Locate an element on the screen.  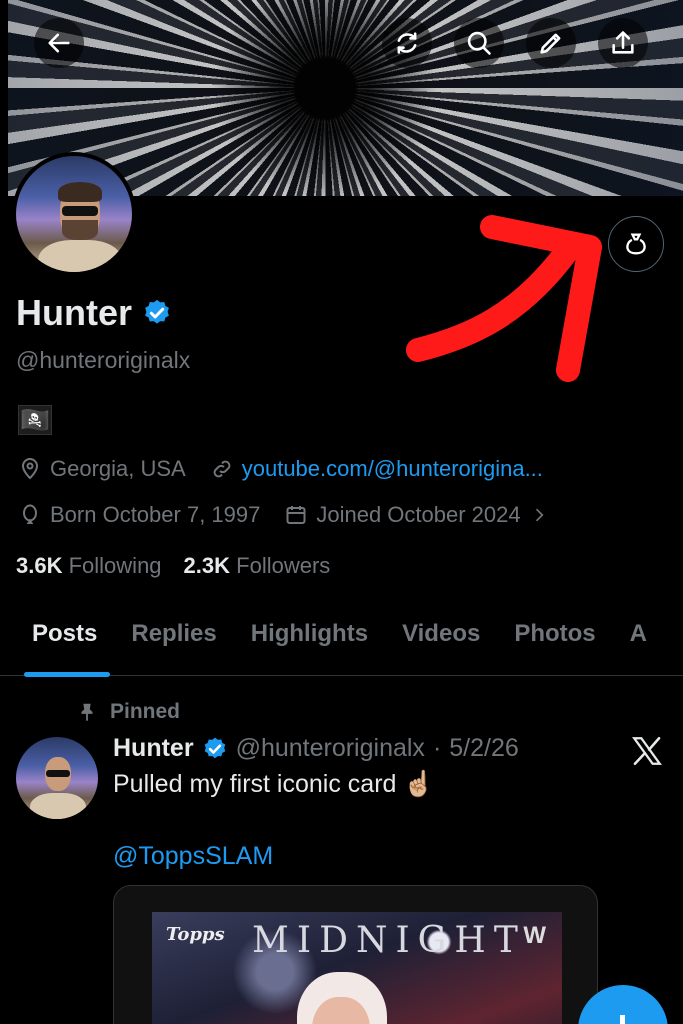
pinned-indicator: Pinned is located at coordinates (128, 712).